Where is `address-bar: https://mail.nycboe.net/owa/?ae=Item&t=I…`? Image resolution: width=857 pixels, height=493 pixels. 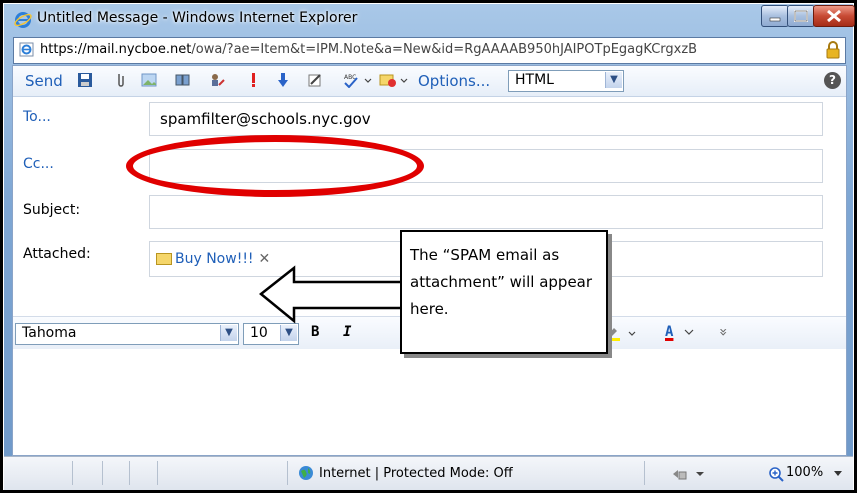 address-bar: https://mail.nycboe.net/owa/?ae=Item&t=I… is located at coordinates (429, 50).